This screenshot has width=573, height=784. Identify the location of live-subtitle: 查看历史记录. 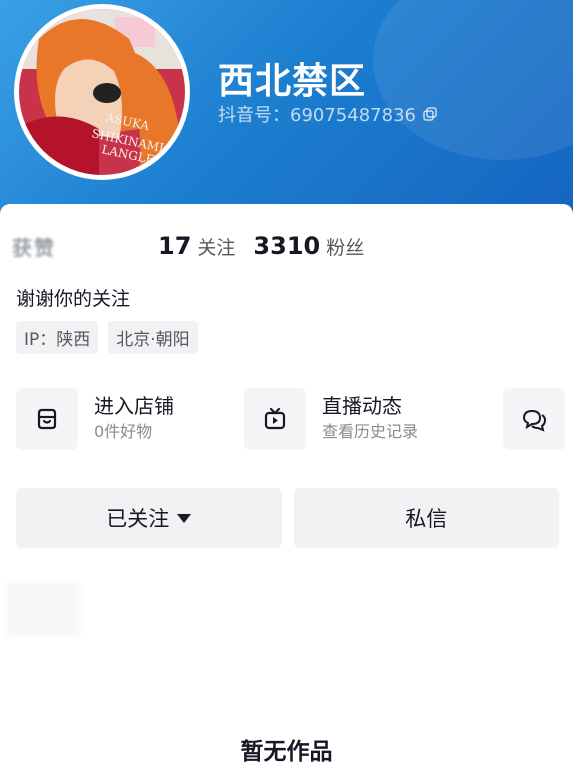
(370, 431).